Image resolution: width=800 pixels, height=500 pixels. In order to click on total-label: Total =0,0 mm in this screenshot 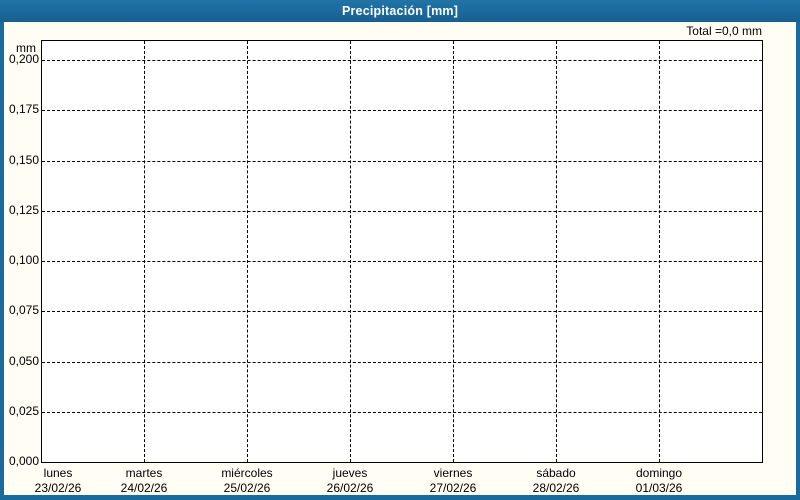, I will do `click(724, 31)`.